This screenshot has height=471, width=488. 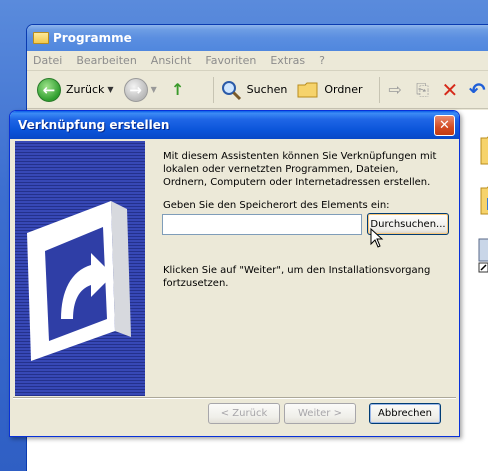 I want to click on dialog-title: Verknüpfung erstellen, so click(x=94, y=125).